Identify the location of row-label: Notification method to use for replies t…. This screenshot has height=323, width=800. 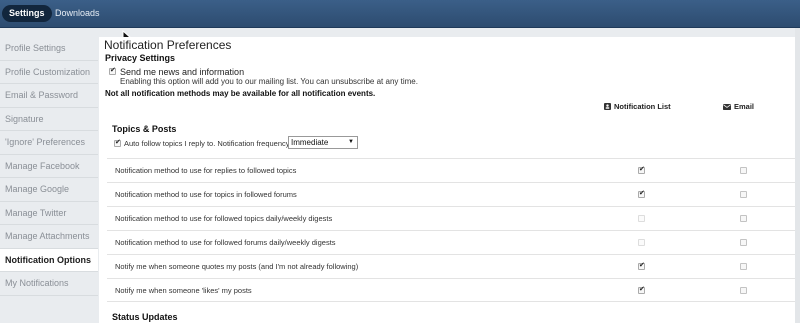
(206, 170).